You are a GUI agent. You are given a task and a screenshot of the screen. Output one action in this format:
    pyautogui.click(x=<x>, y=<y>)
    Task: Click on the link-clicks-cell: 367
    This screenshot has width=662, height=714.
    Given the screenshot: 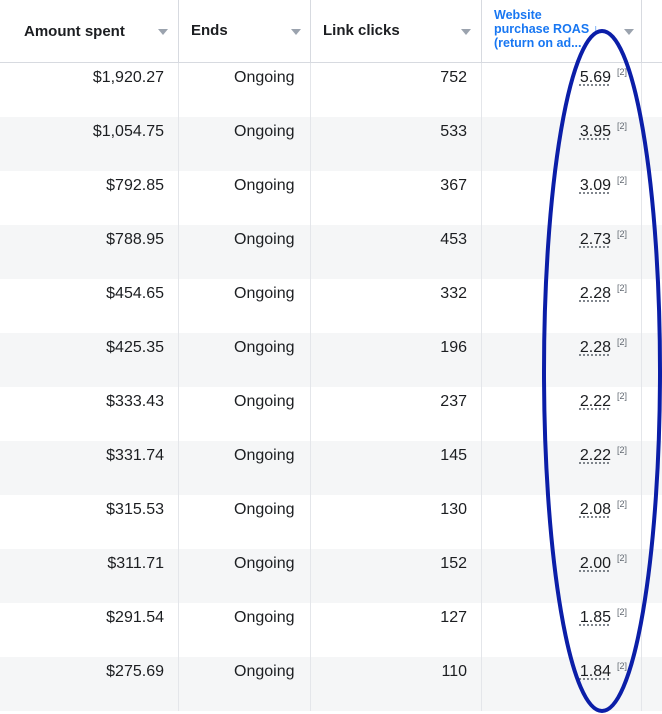 What is the action you would take?
    pyautogui.click(x=396, y=198)
    